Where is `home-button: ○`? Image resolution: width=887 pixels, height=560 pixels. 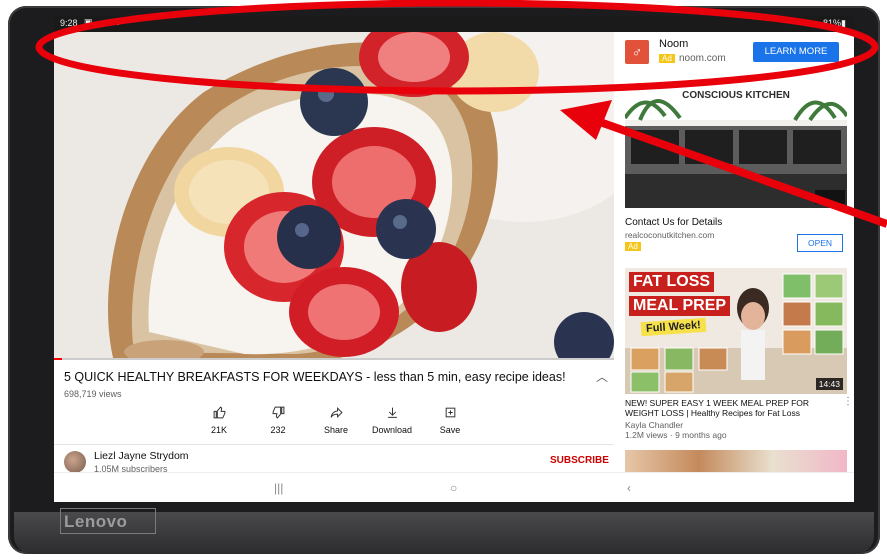
home-button: ○ is located at coordinates (453, 488).